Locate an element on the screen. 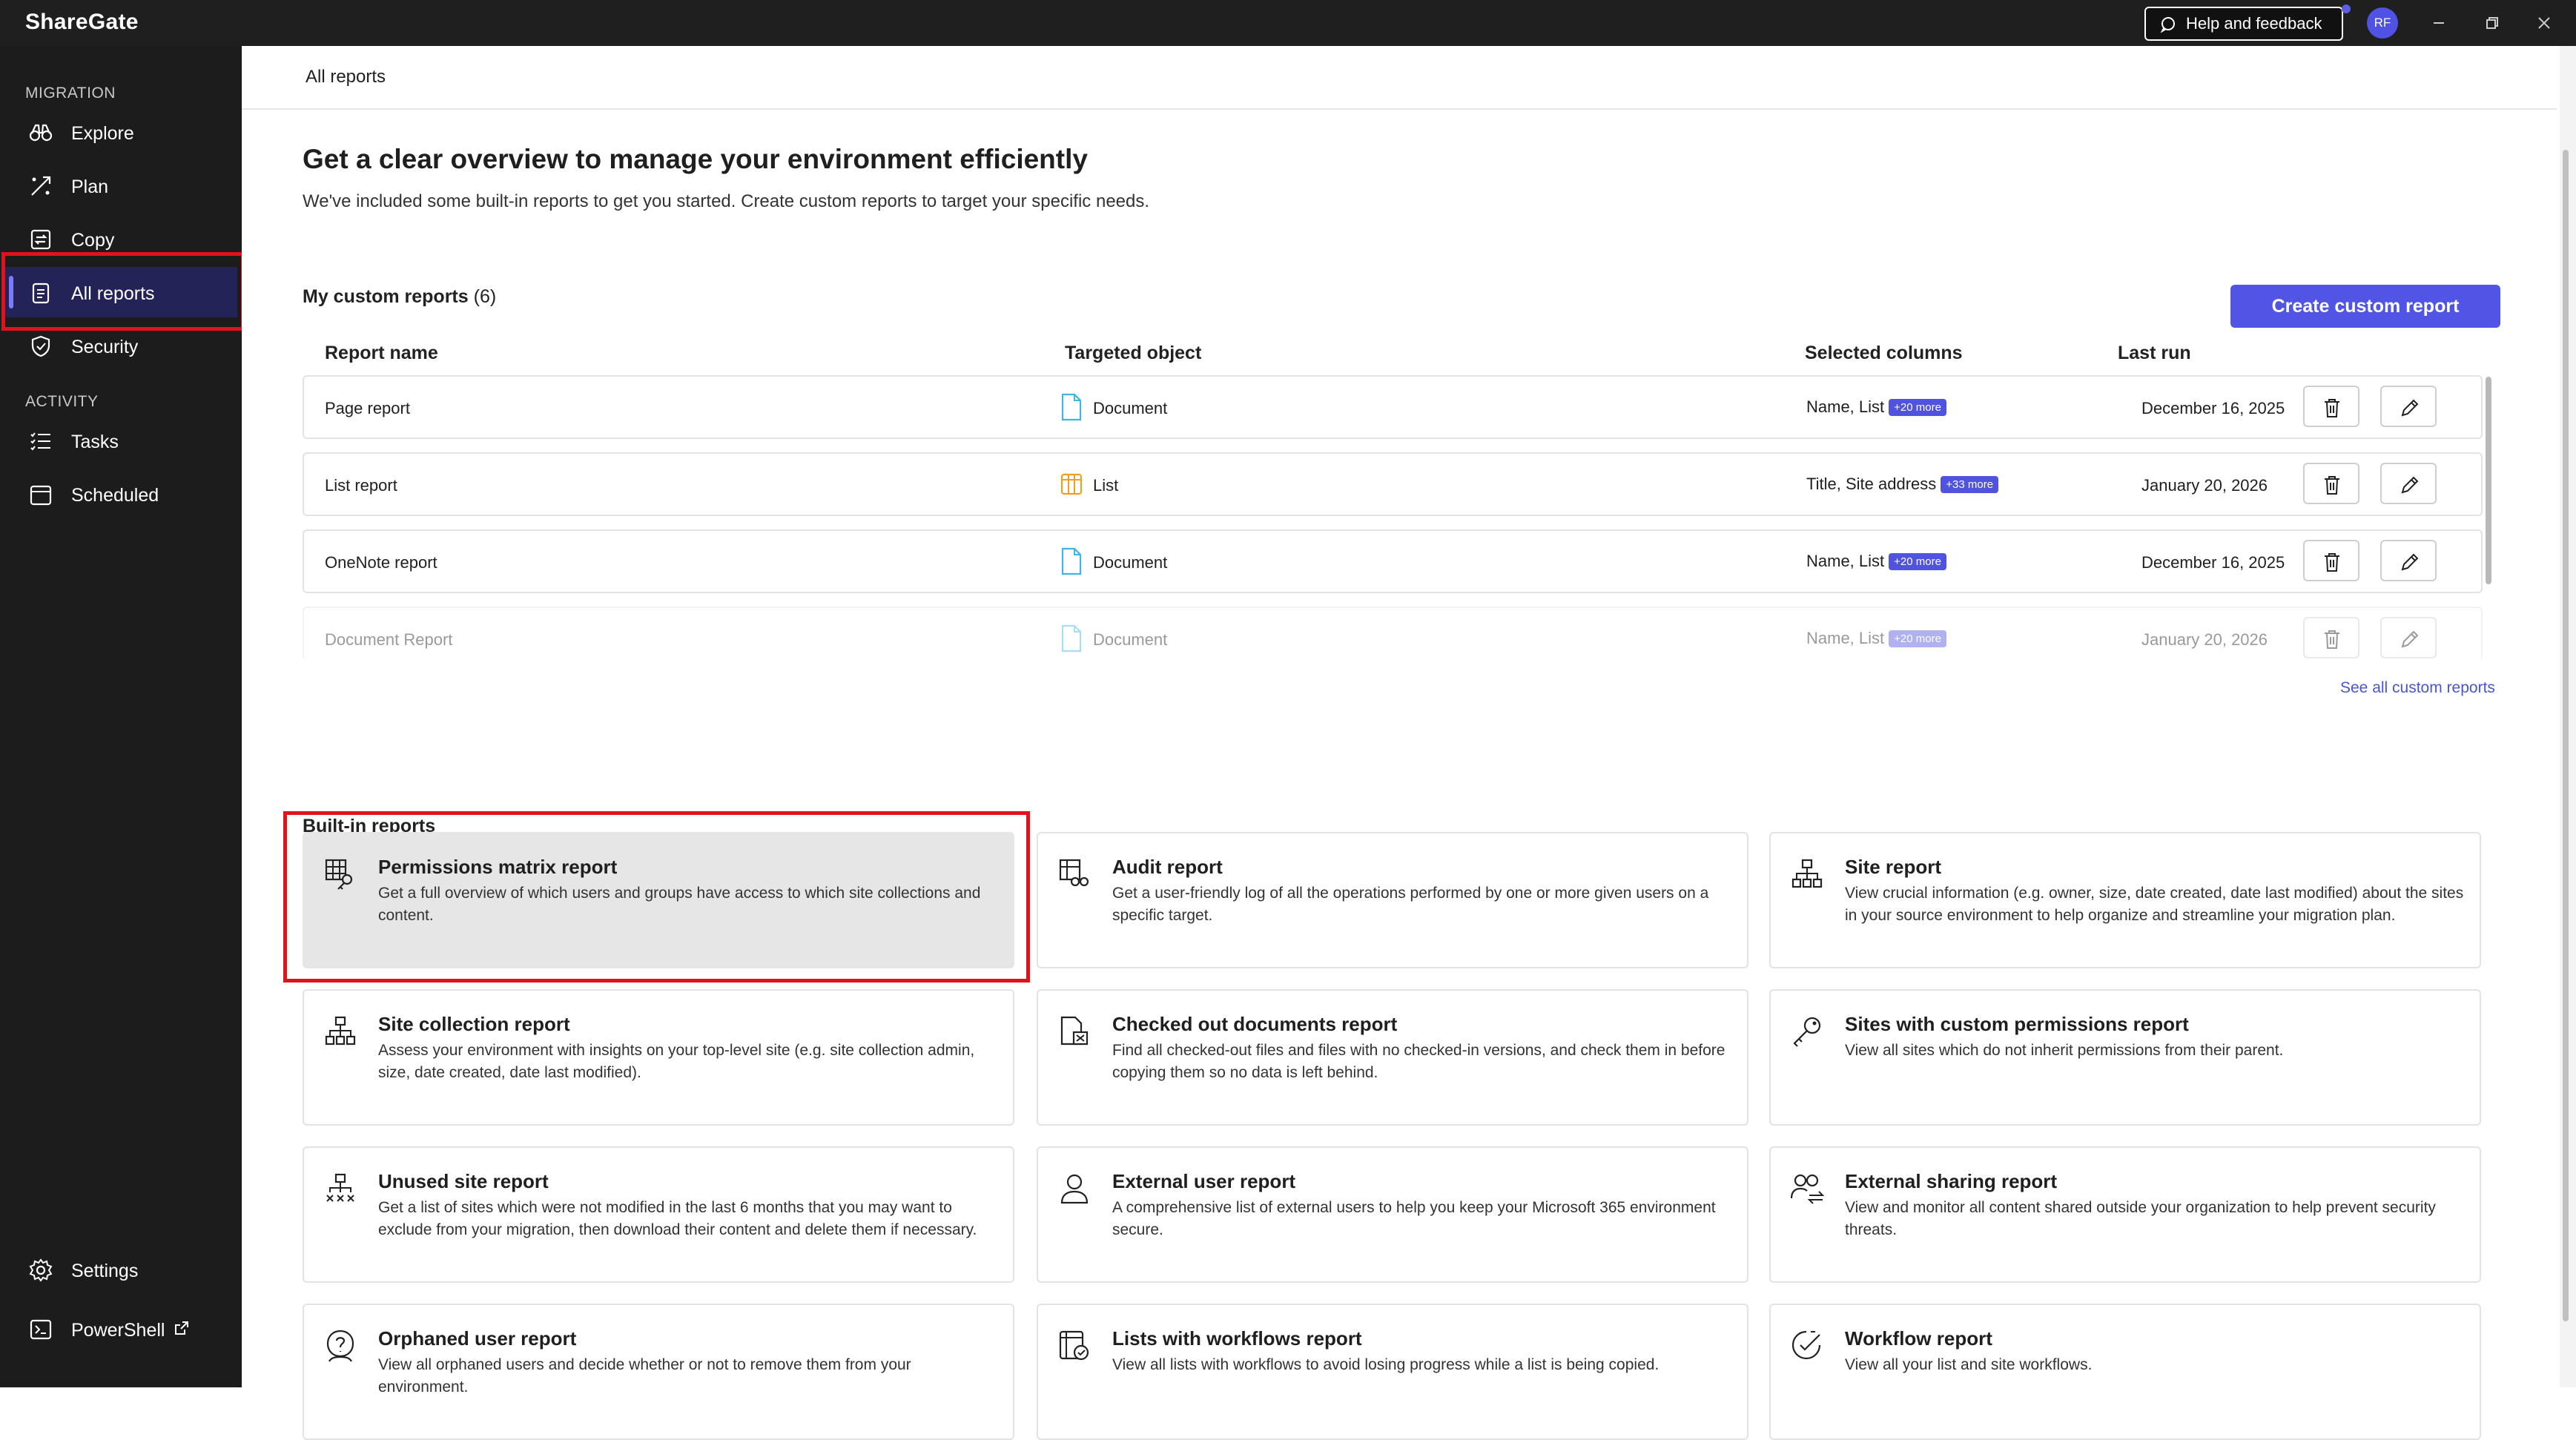 The height and width of the screenshot is (1440, 2576). sidebar-item-powershell: PowerShell is located at coordinates (120, 1329).